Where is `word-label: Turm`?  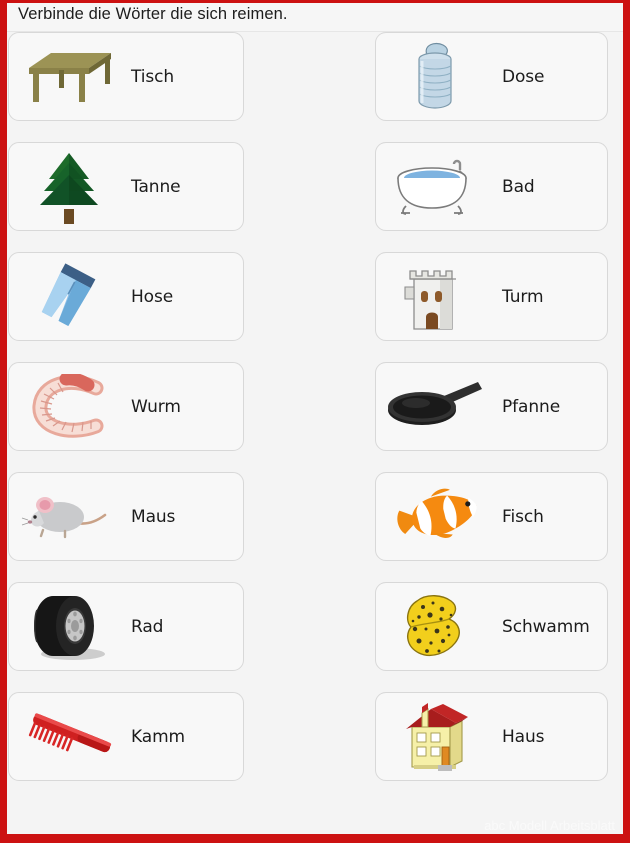
word-label: Turm is located at coordinates (523, 296).